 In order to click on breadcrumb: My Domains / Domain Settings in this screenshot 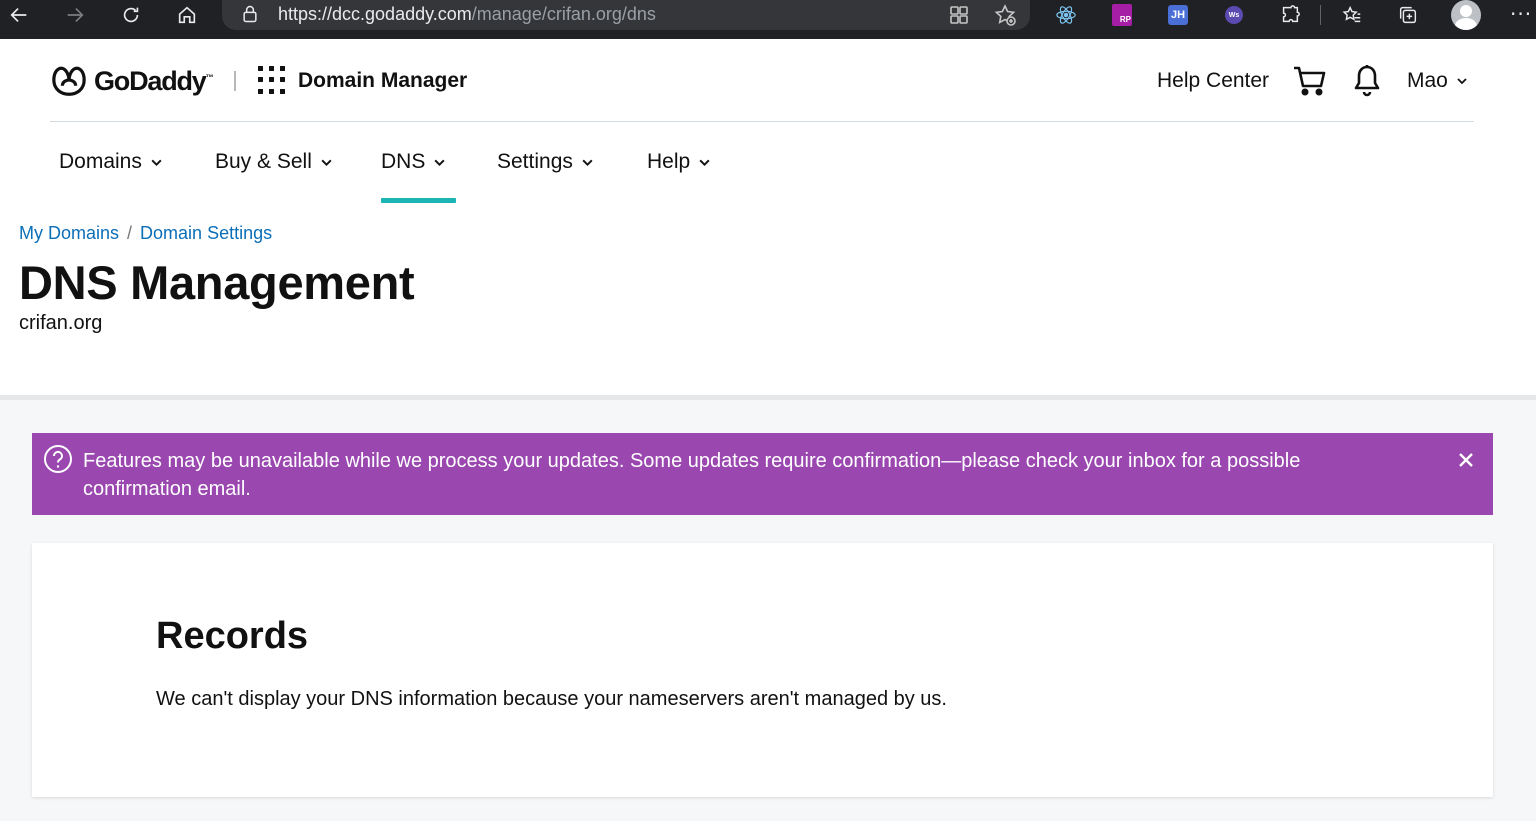, I will do `click(145, 233)`.